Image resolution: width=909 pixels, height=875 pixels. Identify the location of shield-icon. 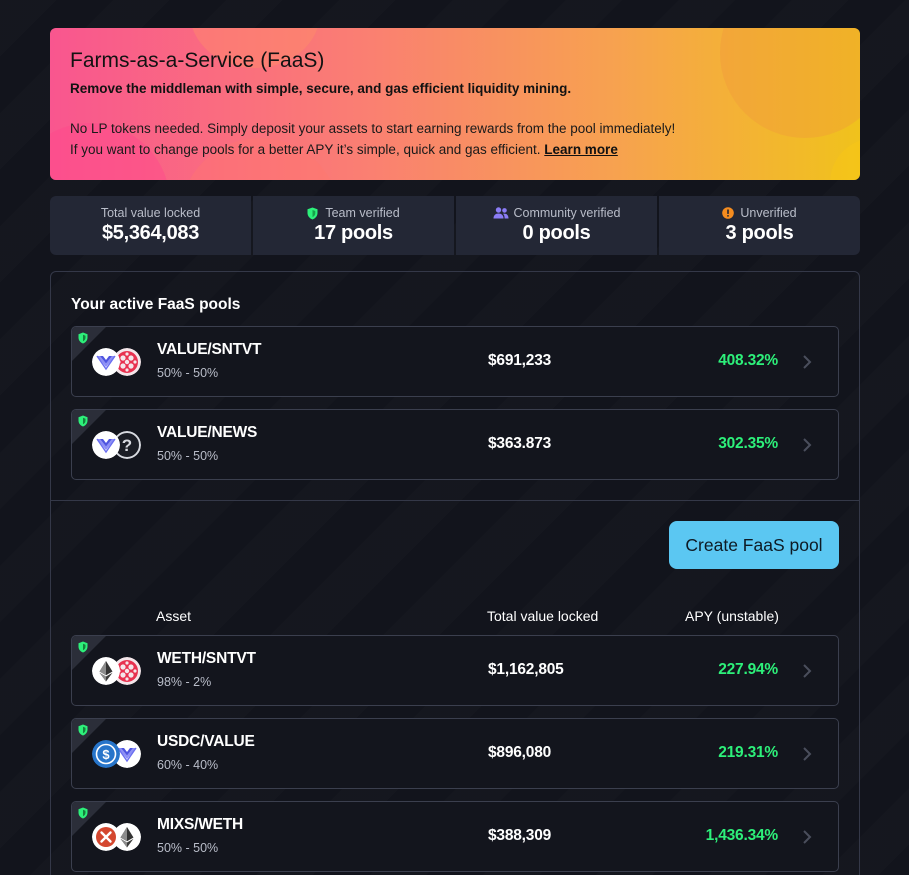
(313, 213).